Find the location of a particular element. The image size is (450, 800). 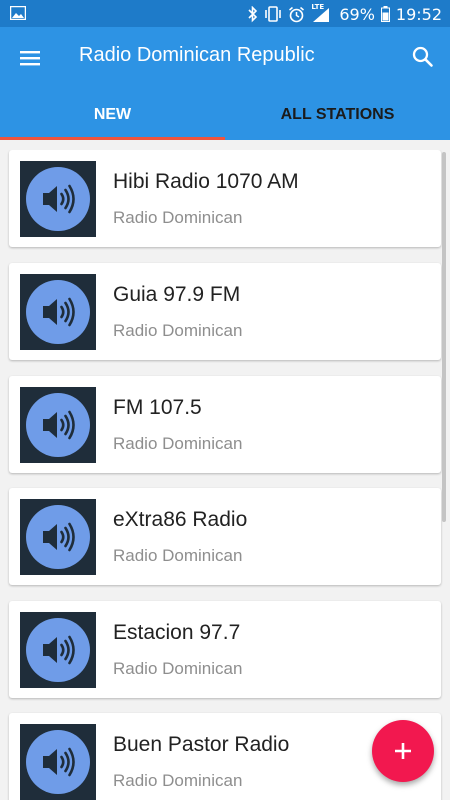

menu-button is located at coordinates (31, 58).